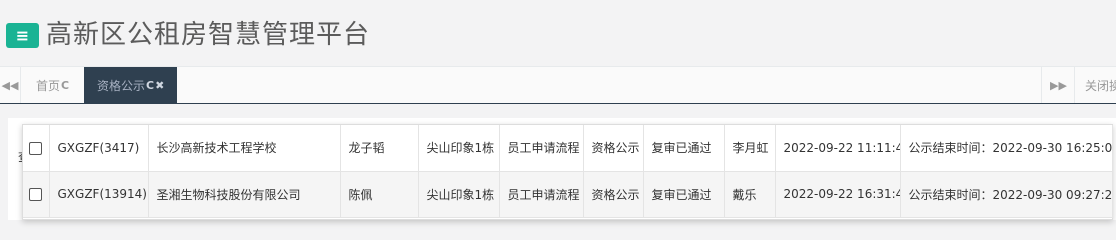 This screenshot has height=240, width=1116. I want to click on tab-active-label: 资格公示, so click(121, 85).